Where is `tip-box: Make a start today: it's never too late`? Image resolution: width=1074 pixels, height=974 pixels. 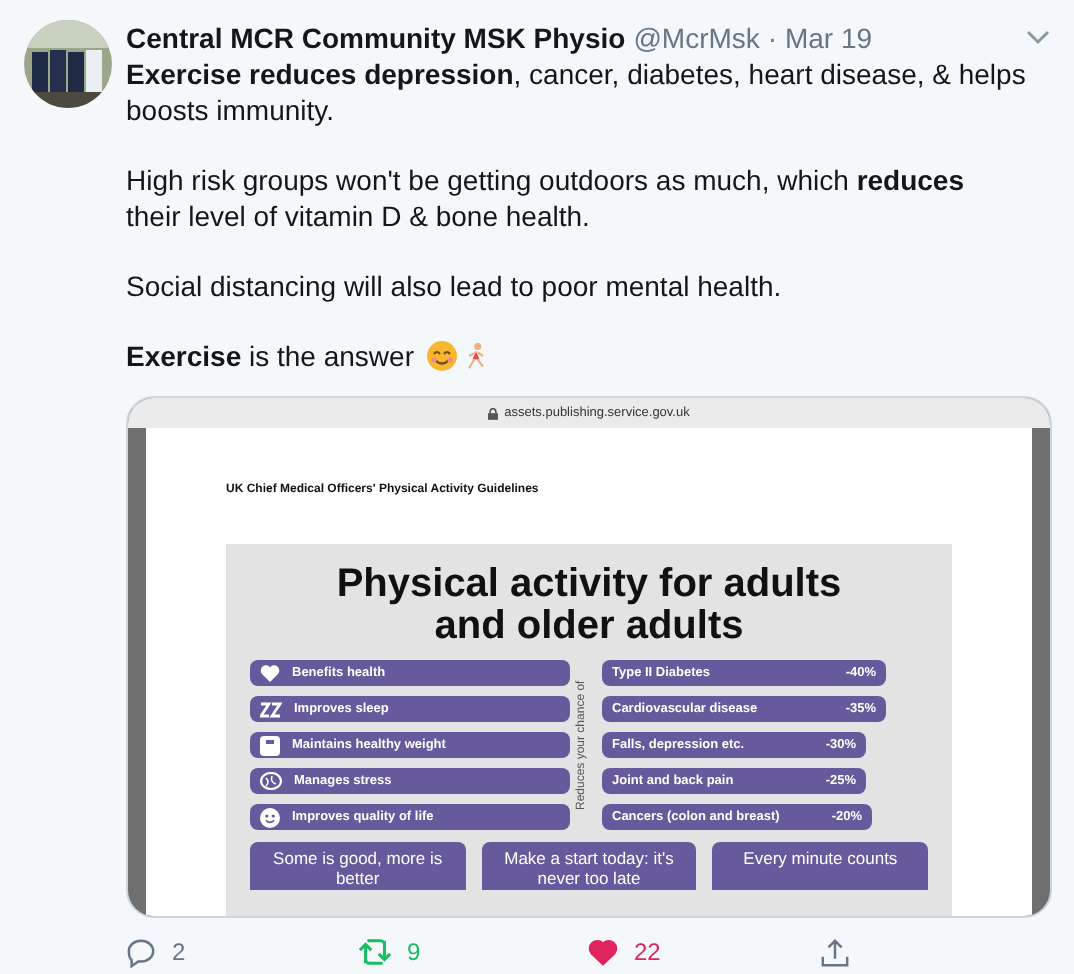 tip-box: Make a start today: it's never too late is located at coordinates (589, 866).